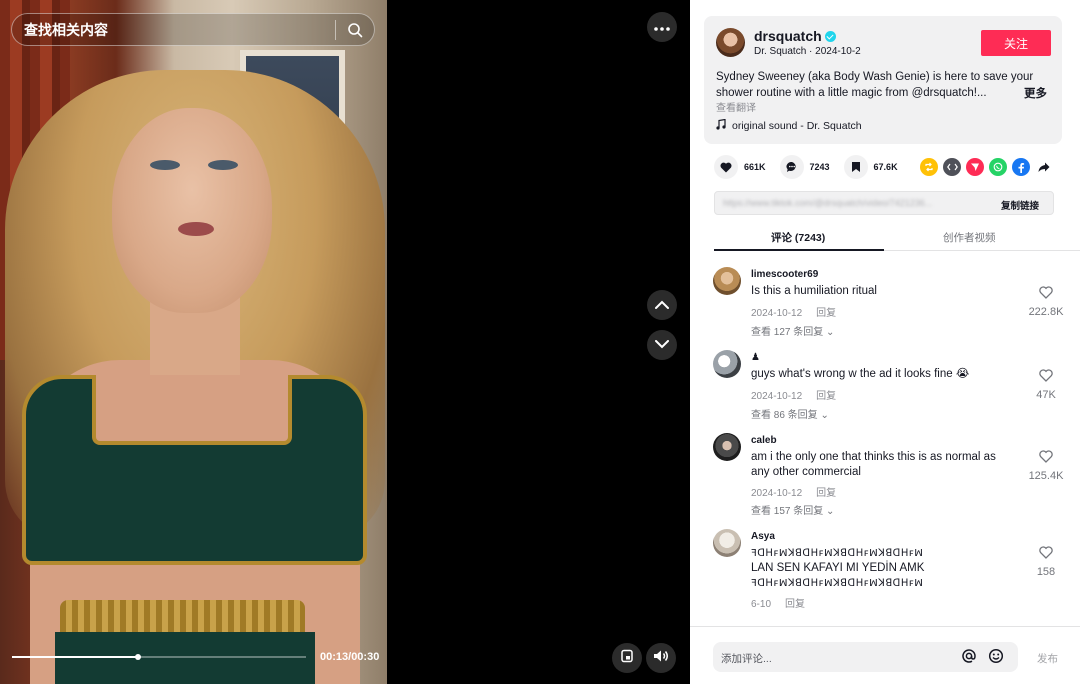 This screenshot has width=1080, height=684. I want to click on video-scene-eye-left, so click(165, 165).